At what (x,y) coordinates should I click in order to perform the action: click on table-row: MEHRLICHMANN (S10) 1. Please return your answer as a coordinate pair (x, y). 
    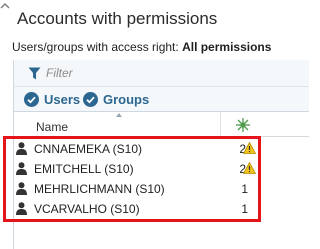
    Looking at the image, I should click on (144, 188).